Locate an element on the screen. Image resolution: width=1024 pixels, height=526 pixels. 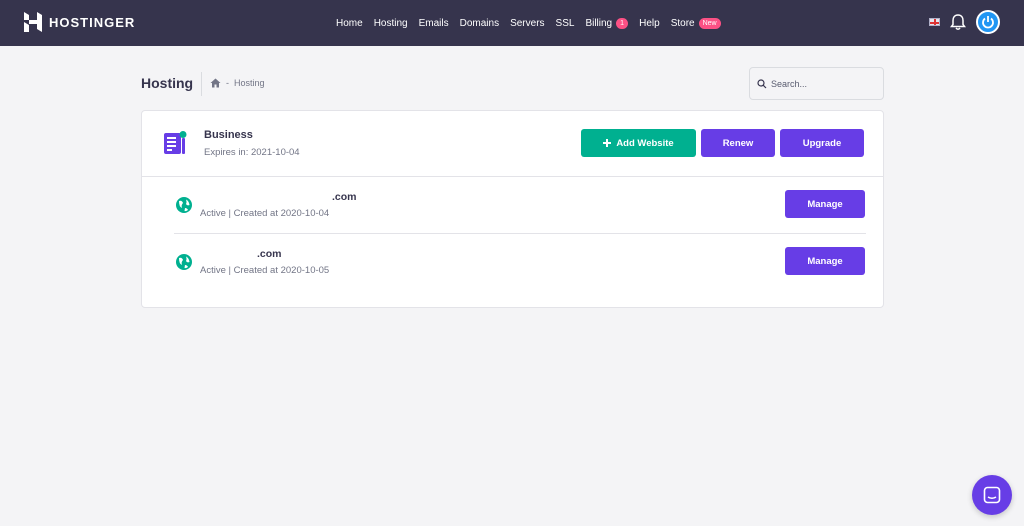
brand-name: HOSTINGER is located at coordinates (92, 22).